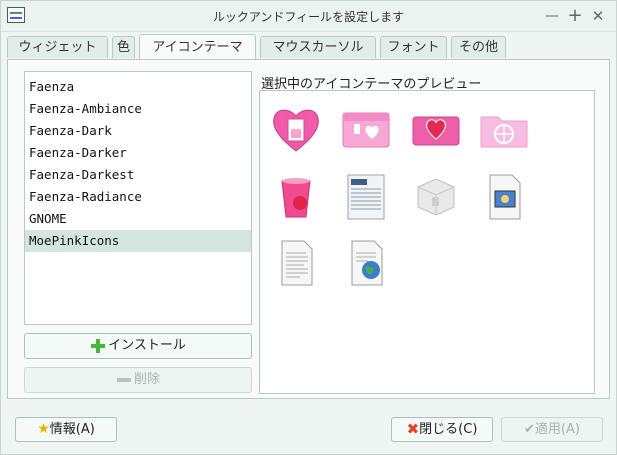  I want to click on list-item: Faenza-Darker, so click(138, 153).